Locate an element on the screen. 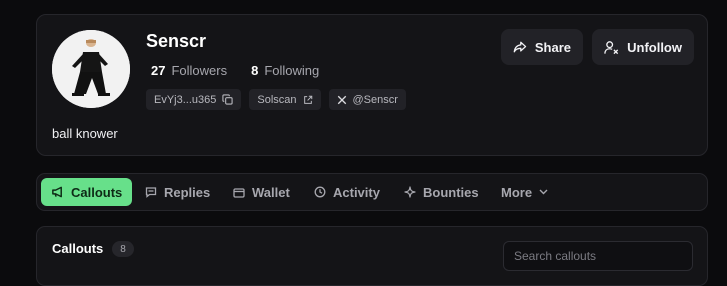 This screenshot has height=286, width=727. copy-icon is located at coordinates (228, 99).